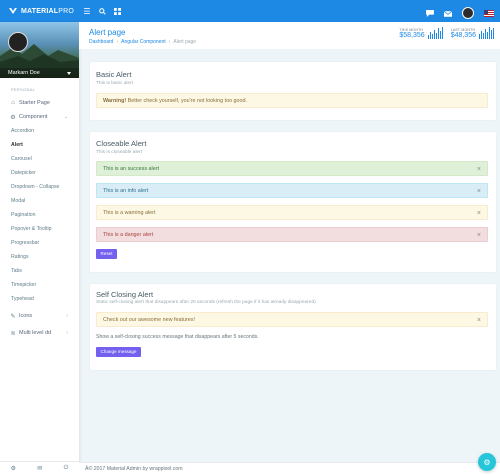 Image resolution: width=500 pixels, height=475 pixels. Describe the element at coordinates (448, 13) in the screenshot. I see `mail-icon` at that location.